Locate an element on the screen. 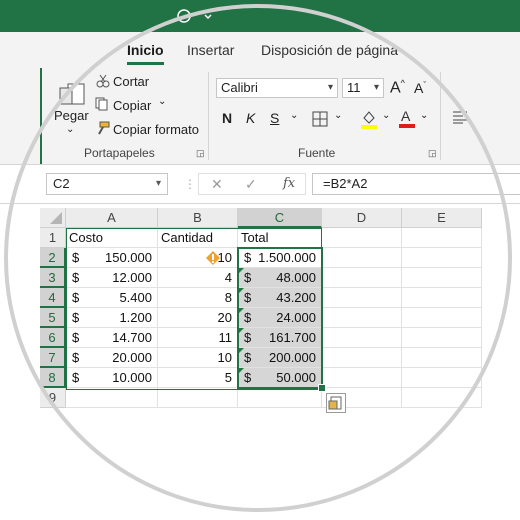 The width and height of the screenshot is (520, 520). cell-d5 is located at coordinates (362, 318).